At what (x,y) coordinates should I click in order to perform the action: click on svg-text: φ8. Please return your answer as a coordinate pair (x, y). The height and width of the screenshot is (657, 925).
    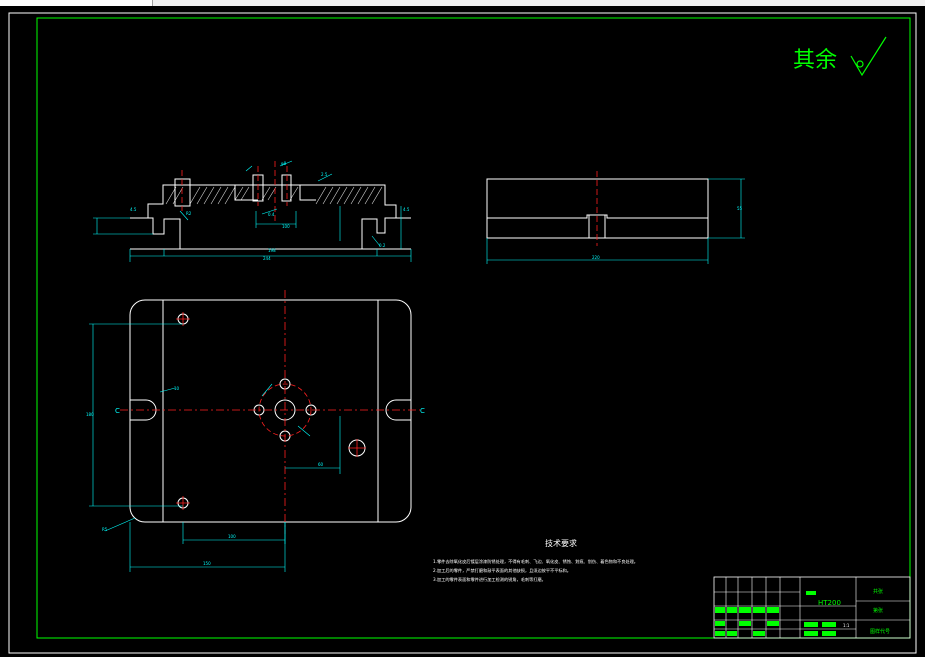
    Looking at the image, I should click on (284, 163).